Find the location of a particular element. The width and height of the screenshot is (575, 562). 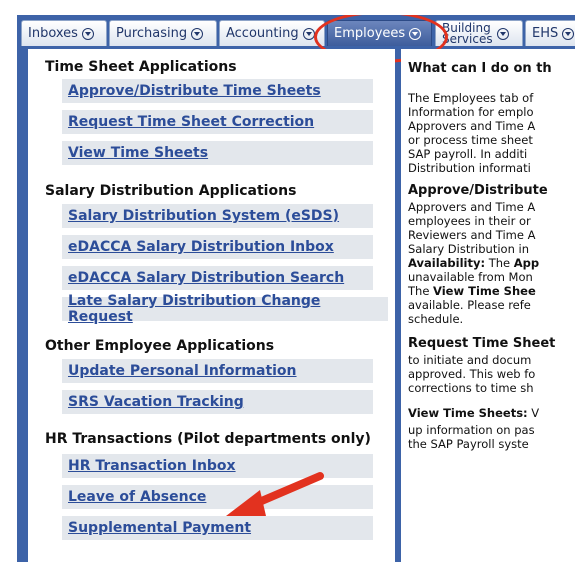

tab-accounting: Accounting is located at coordinates (272, 33).